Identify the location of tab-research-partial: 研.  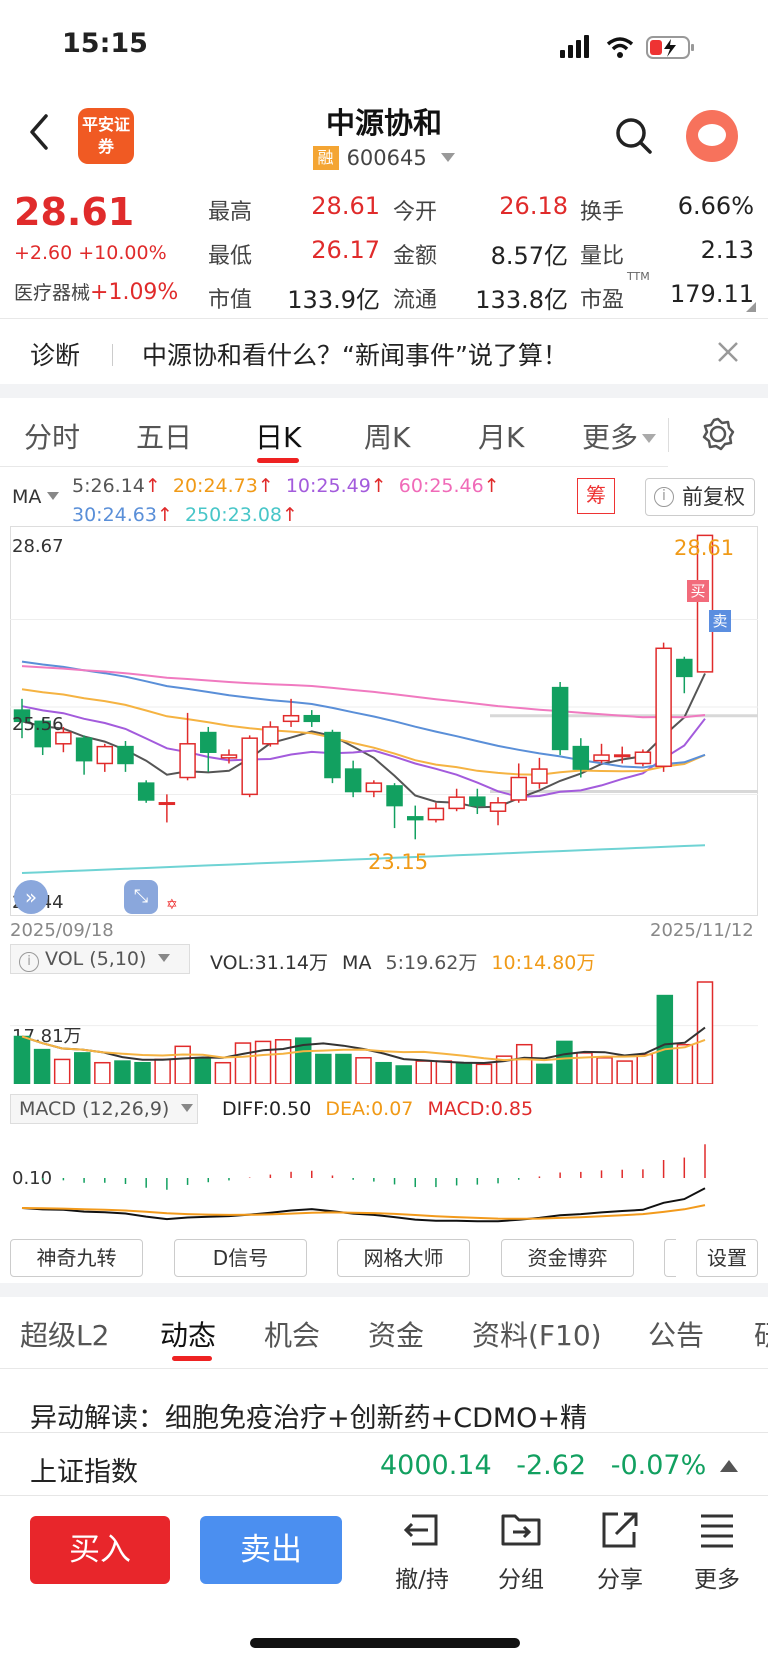
(761, 1334).